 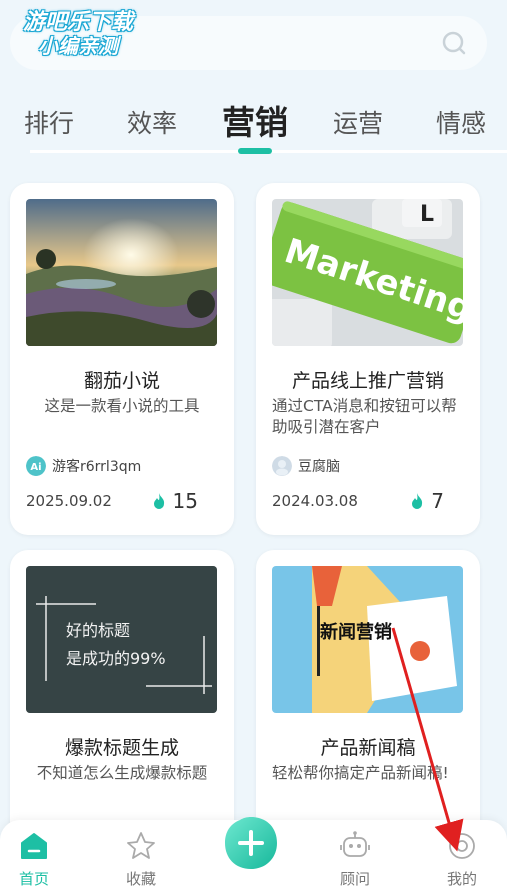 What do you see at coordinates (140, 879) in the screenshot?
I see `nav-favorites-label: 收藏` at bounding box center [140, 879].